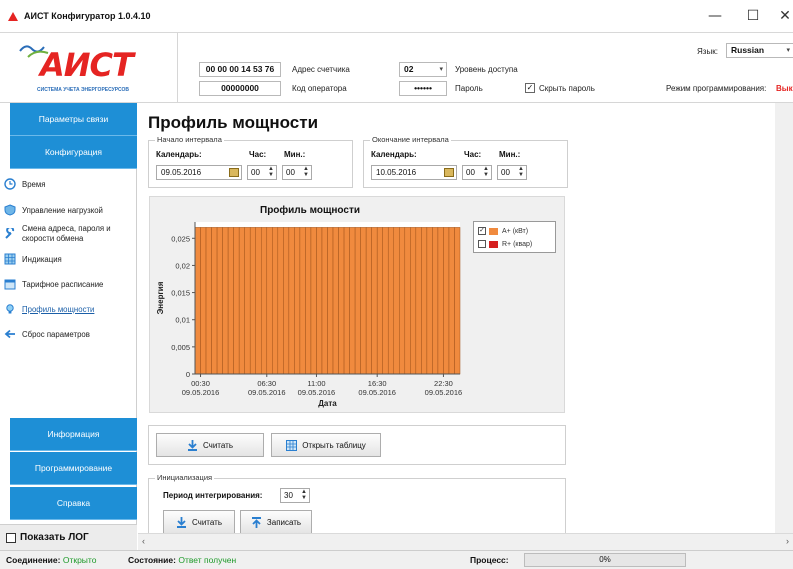 This screenshot has height=569, width=793. I want to click on connection-value: Открыто, so click(79, 560).